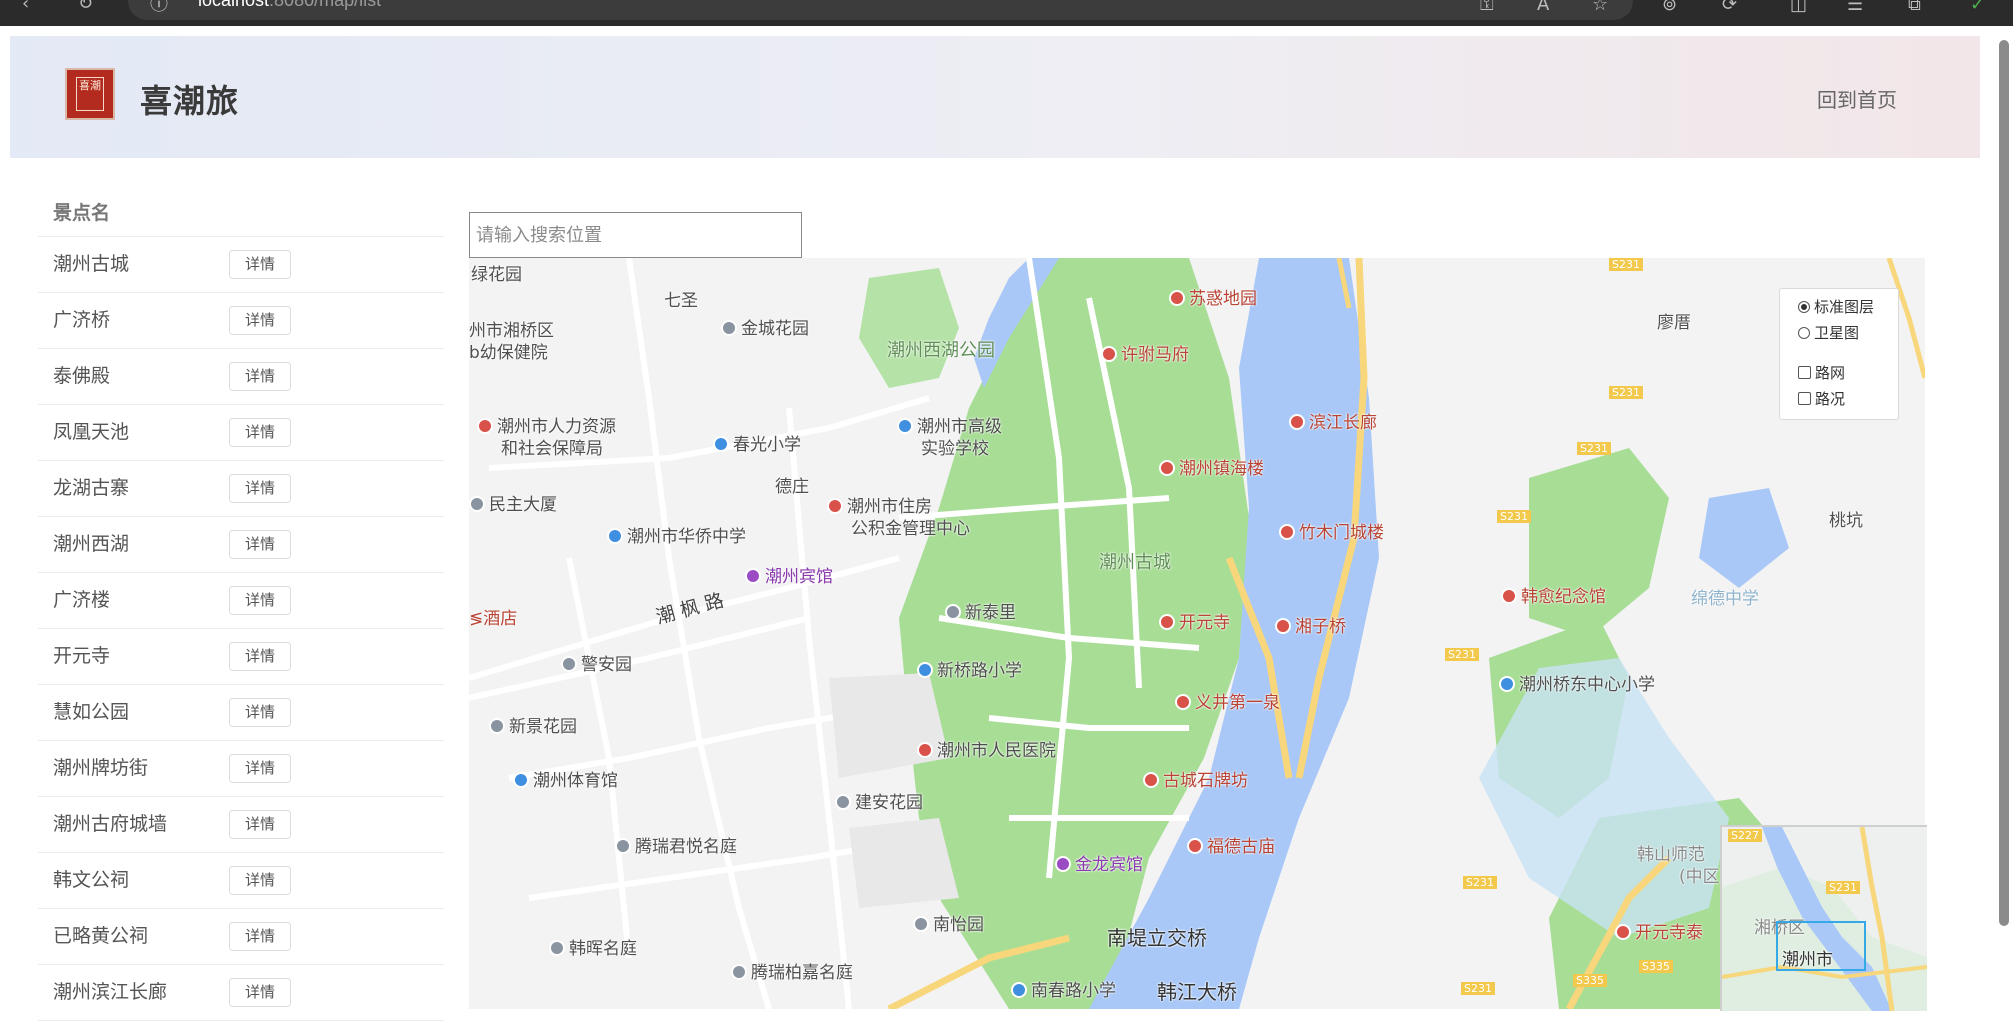  I want to click on page-scrollbar, so click(2004, 483).